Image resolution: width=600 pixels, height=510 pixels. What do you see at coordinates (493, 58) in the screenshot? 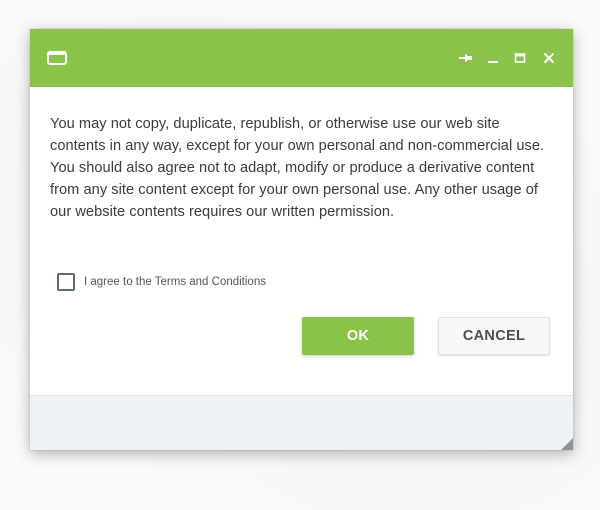
I see `minimize-icon` at bounding box center [493, 58].